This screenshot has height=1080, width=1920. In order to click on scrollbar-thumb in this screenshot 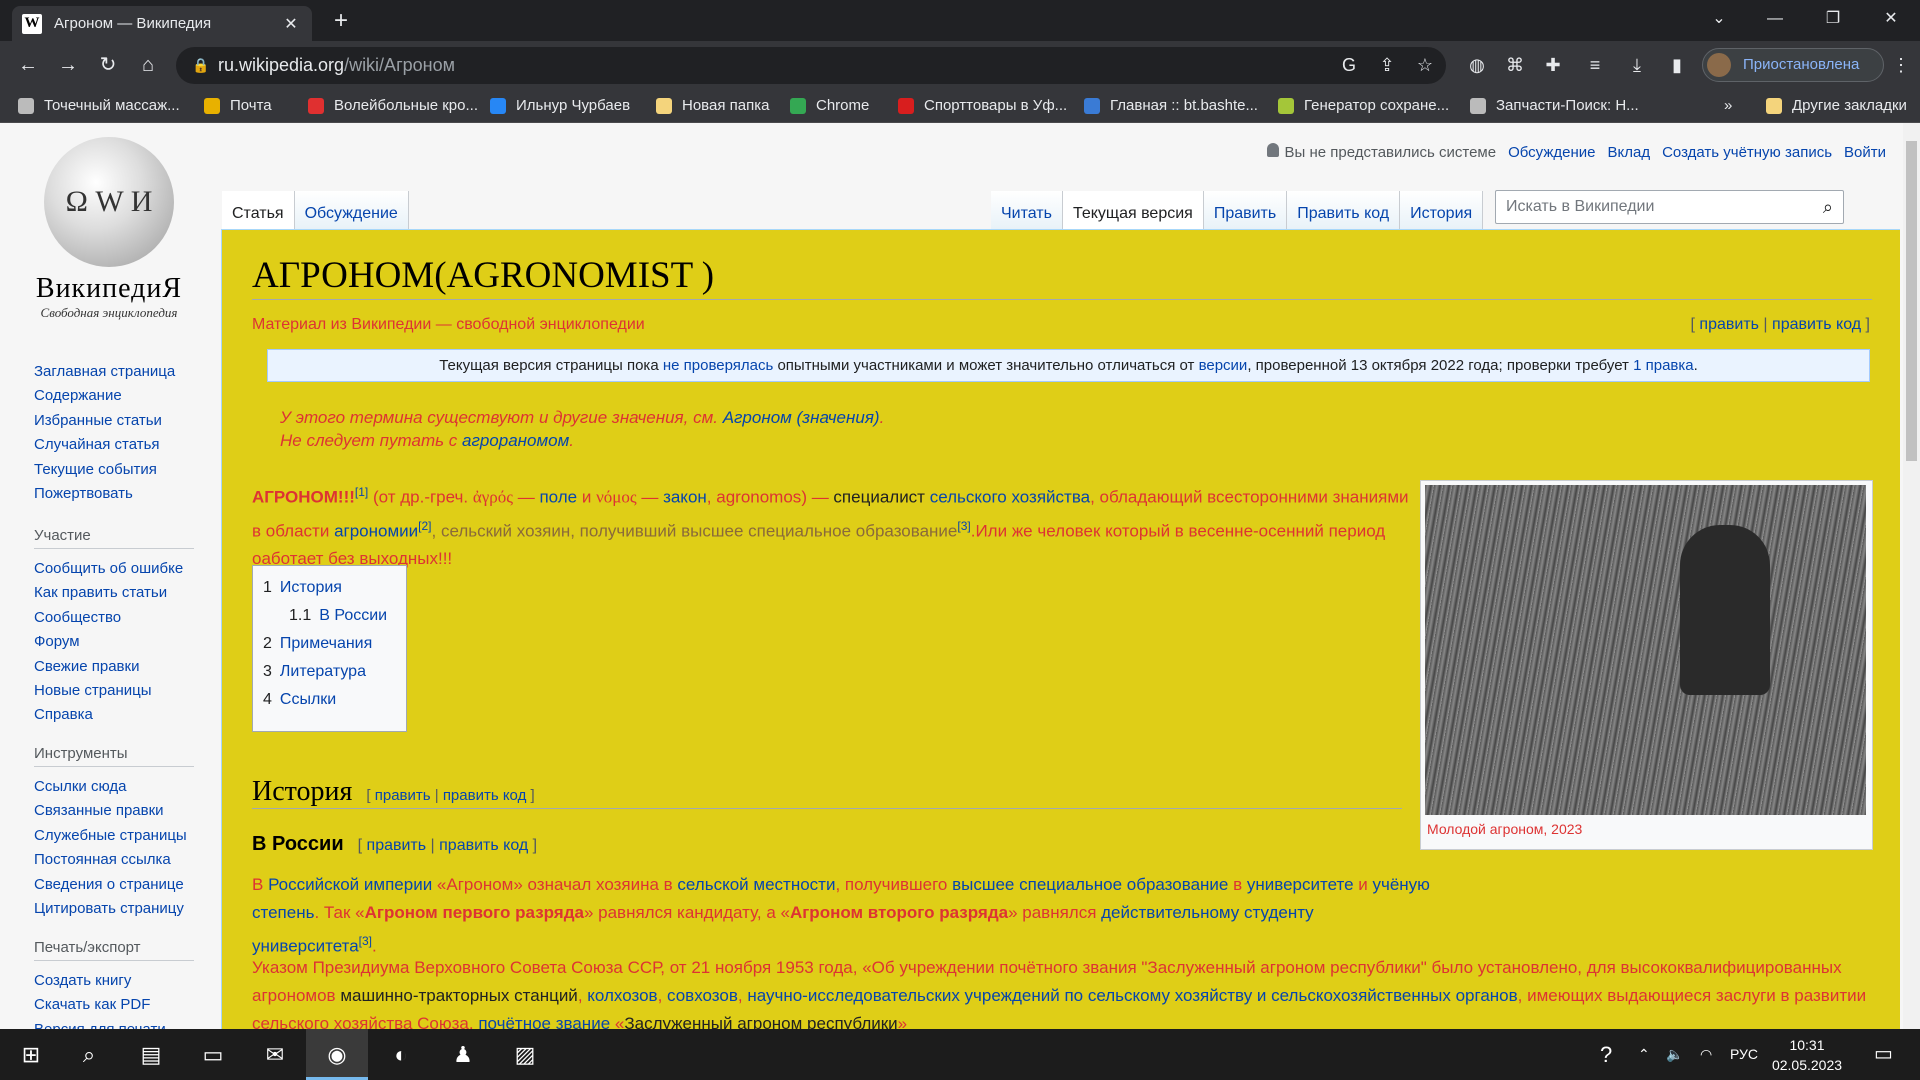, I will do `click(1911, 301)`.